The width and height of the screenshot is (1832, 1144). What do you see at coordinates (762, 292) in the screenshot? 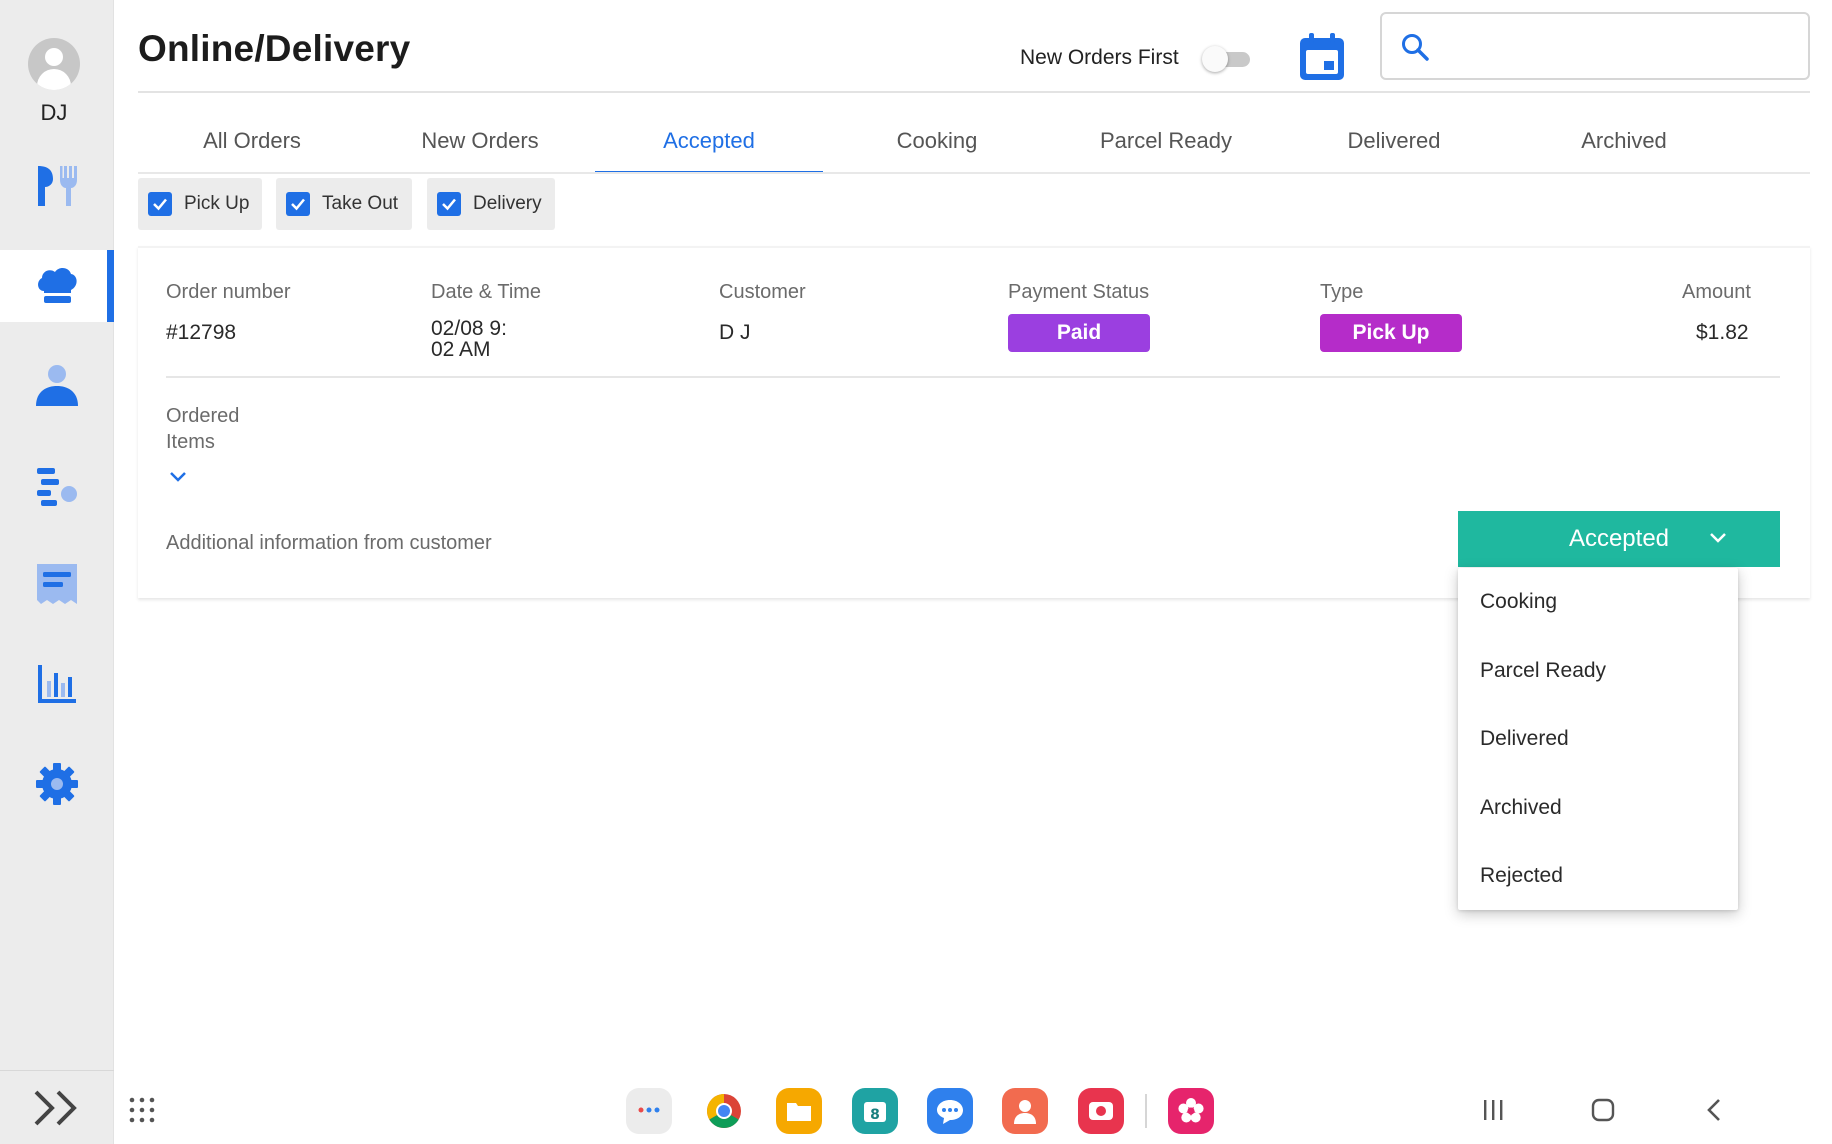
I see `col-header-customer: Customer` at bounding box center [762, 292].